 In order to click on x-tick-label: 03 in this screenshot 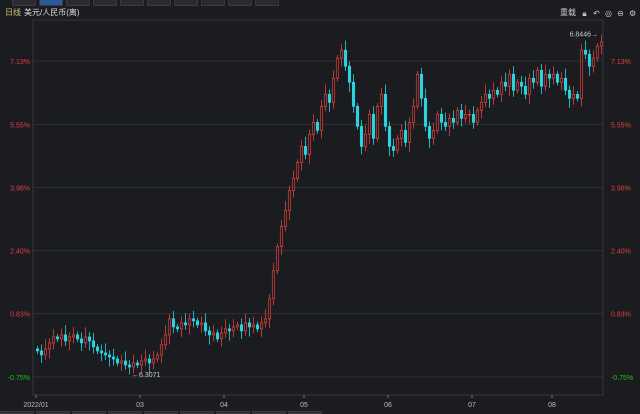, I will do `click(140, 405)`.